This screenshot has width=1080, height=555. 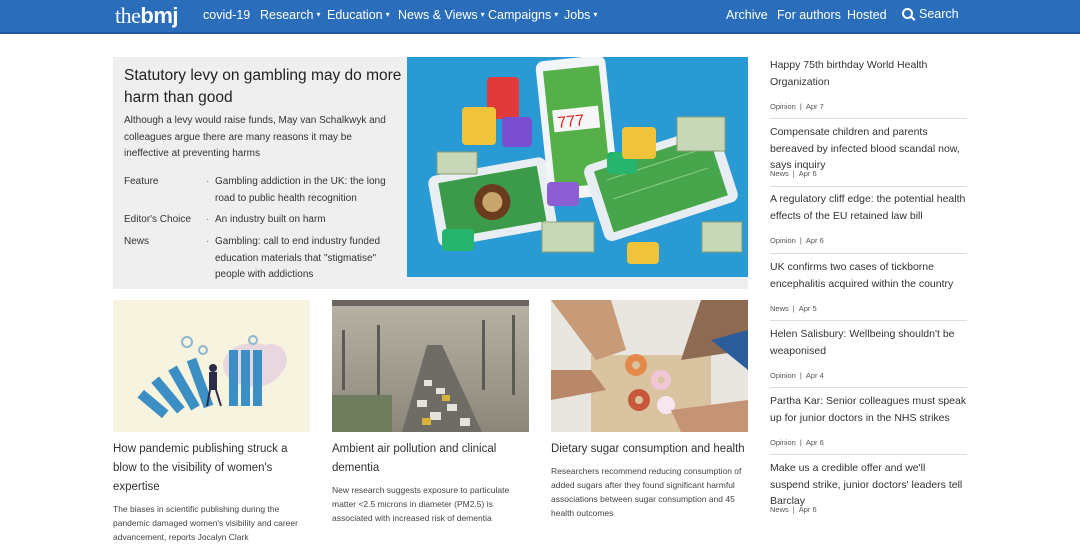 I want to click on gambling-illustration: 777, so click(x=577, y=167).